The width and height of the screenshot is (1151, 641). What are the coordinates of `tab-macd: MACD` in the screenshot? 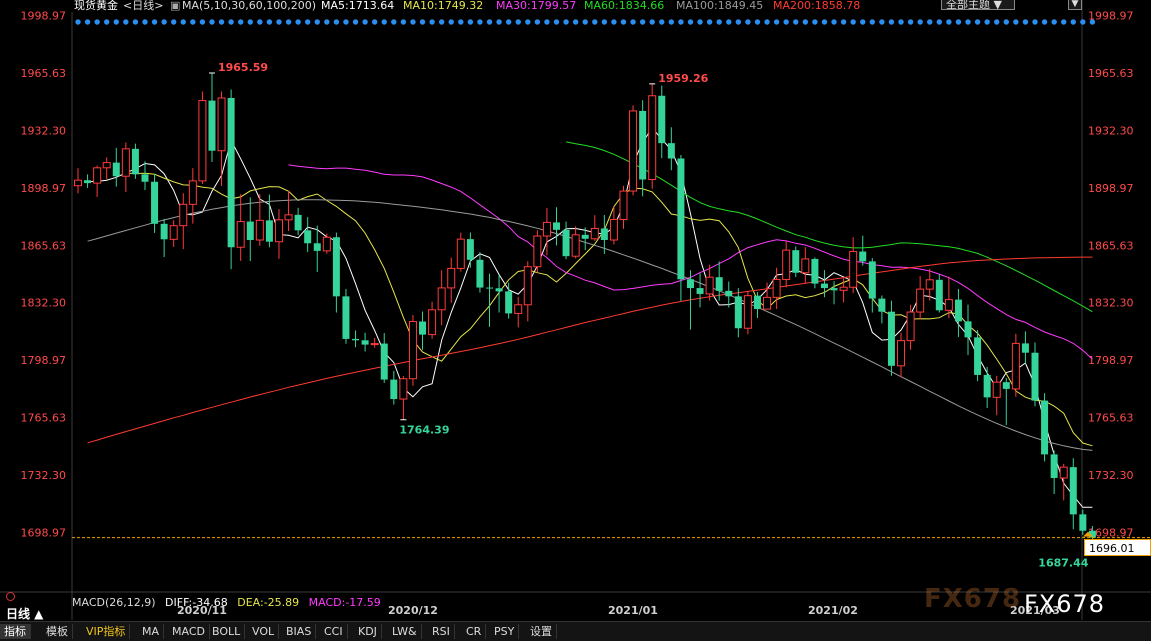 It's located at (189, 631).